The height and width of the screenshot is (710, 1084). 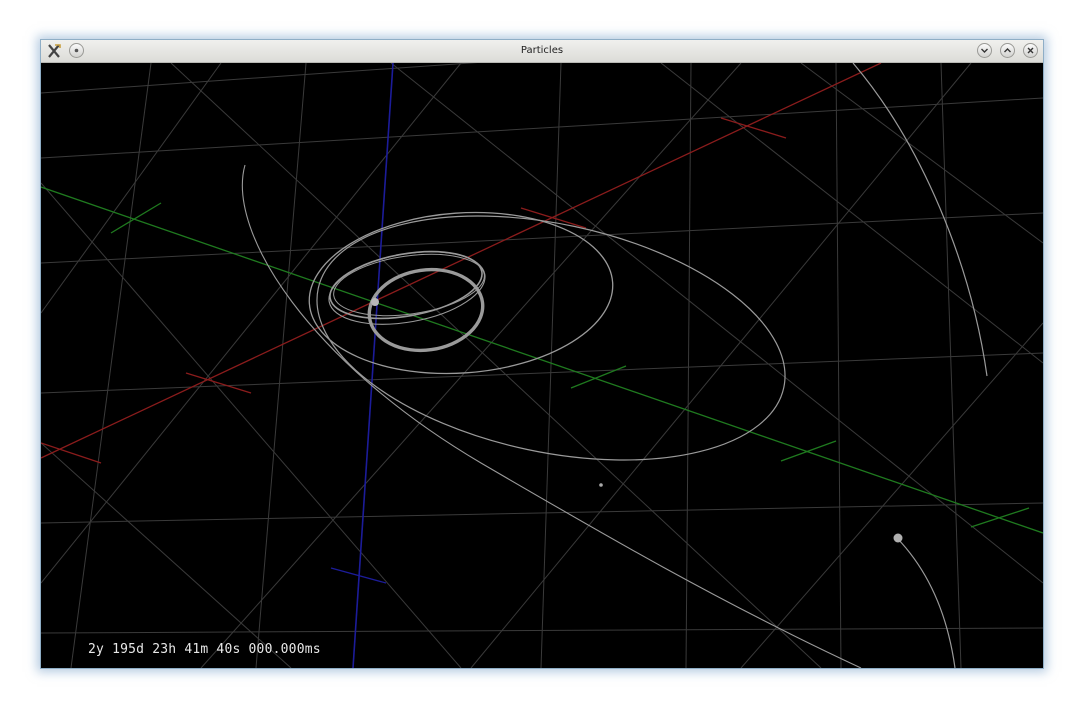 I want to click on maximize-icon, so click(x=1007, y=50).